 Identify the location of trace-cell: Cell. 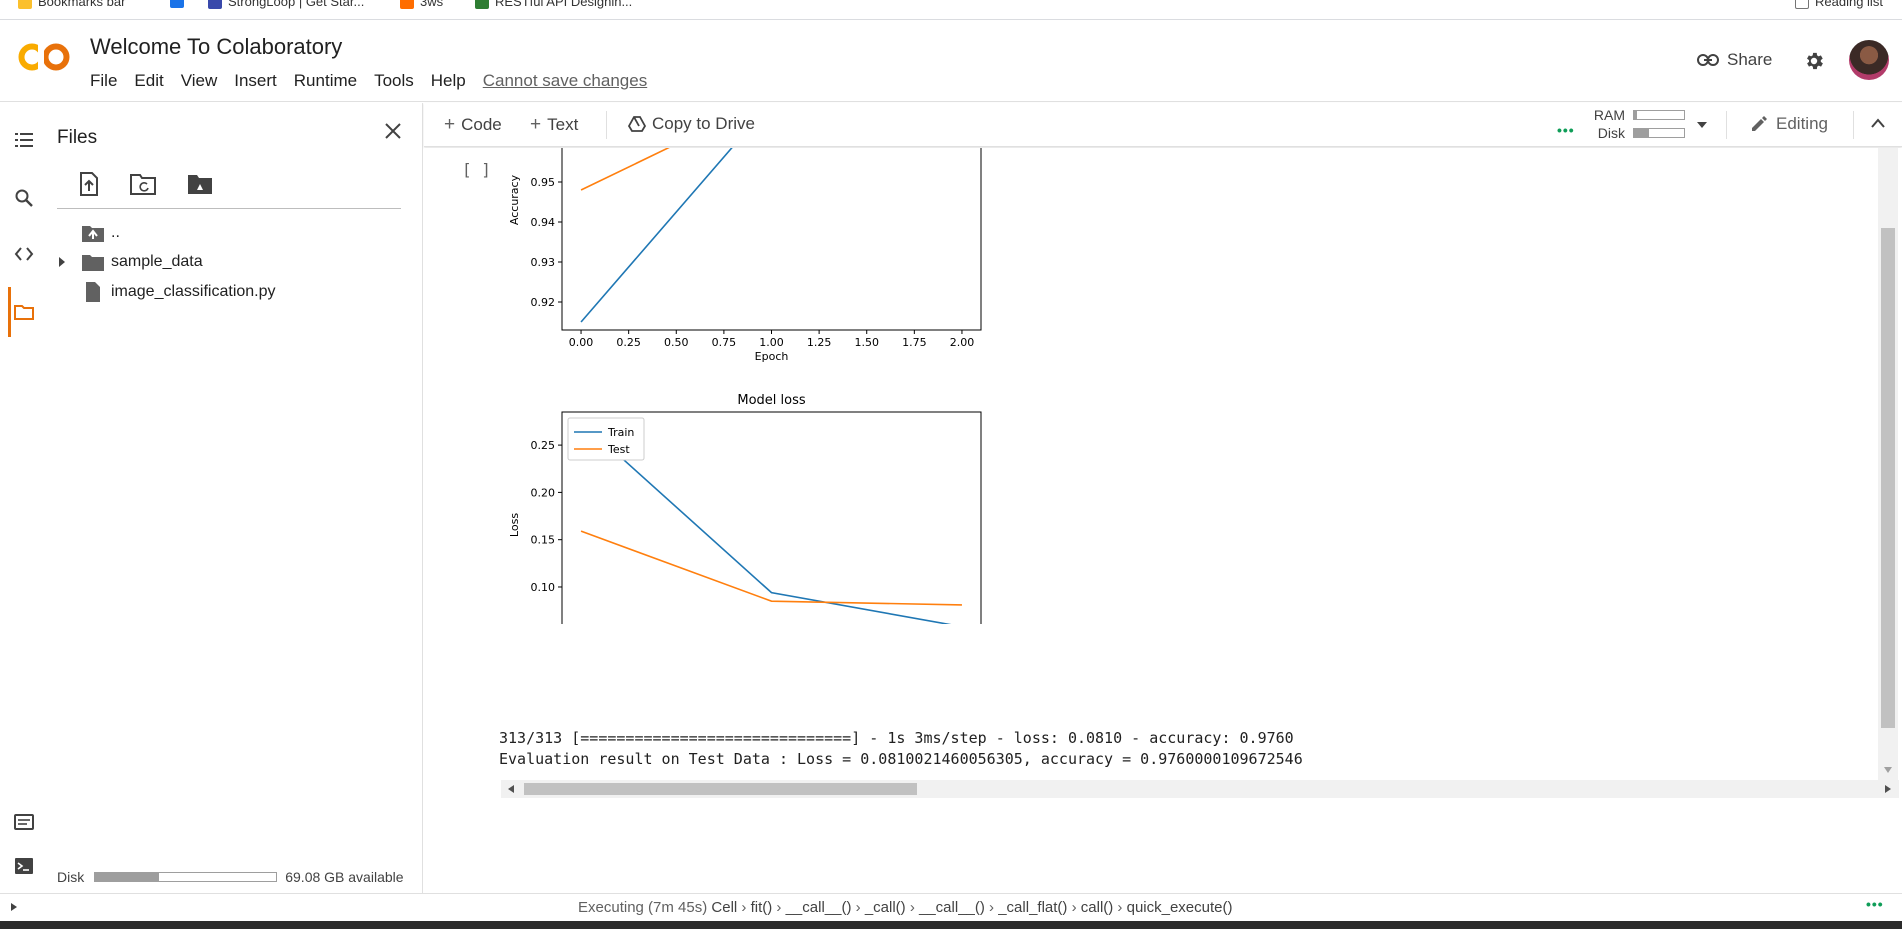
(724, 907).